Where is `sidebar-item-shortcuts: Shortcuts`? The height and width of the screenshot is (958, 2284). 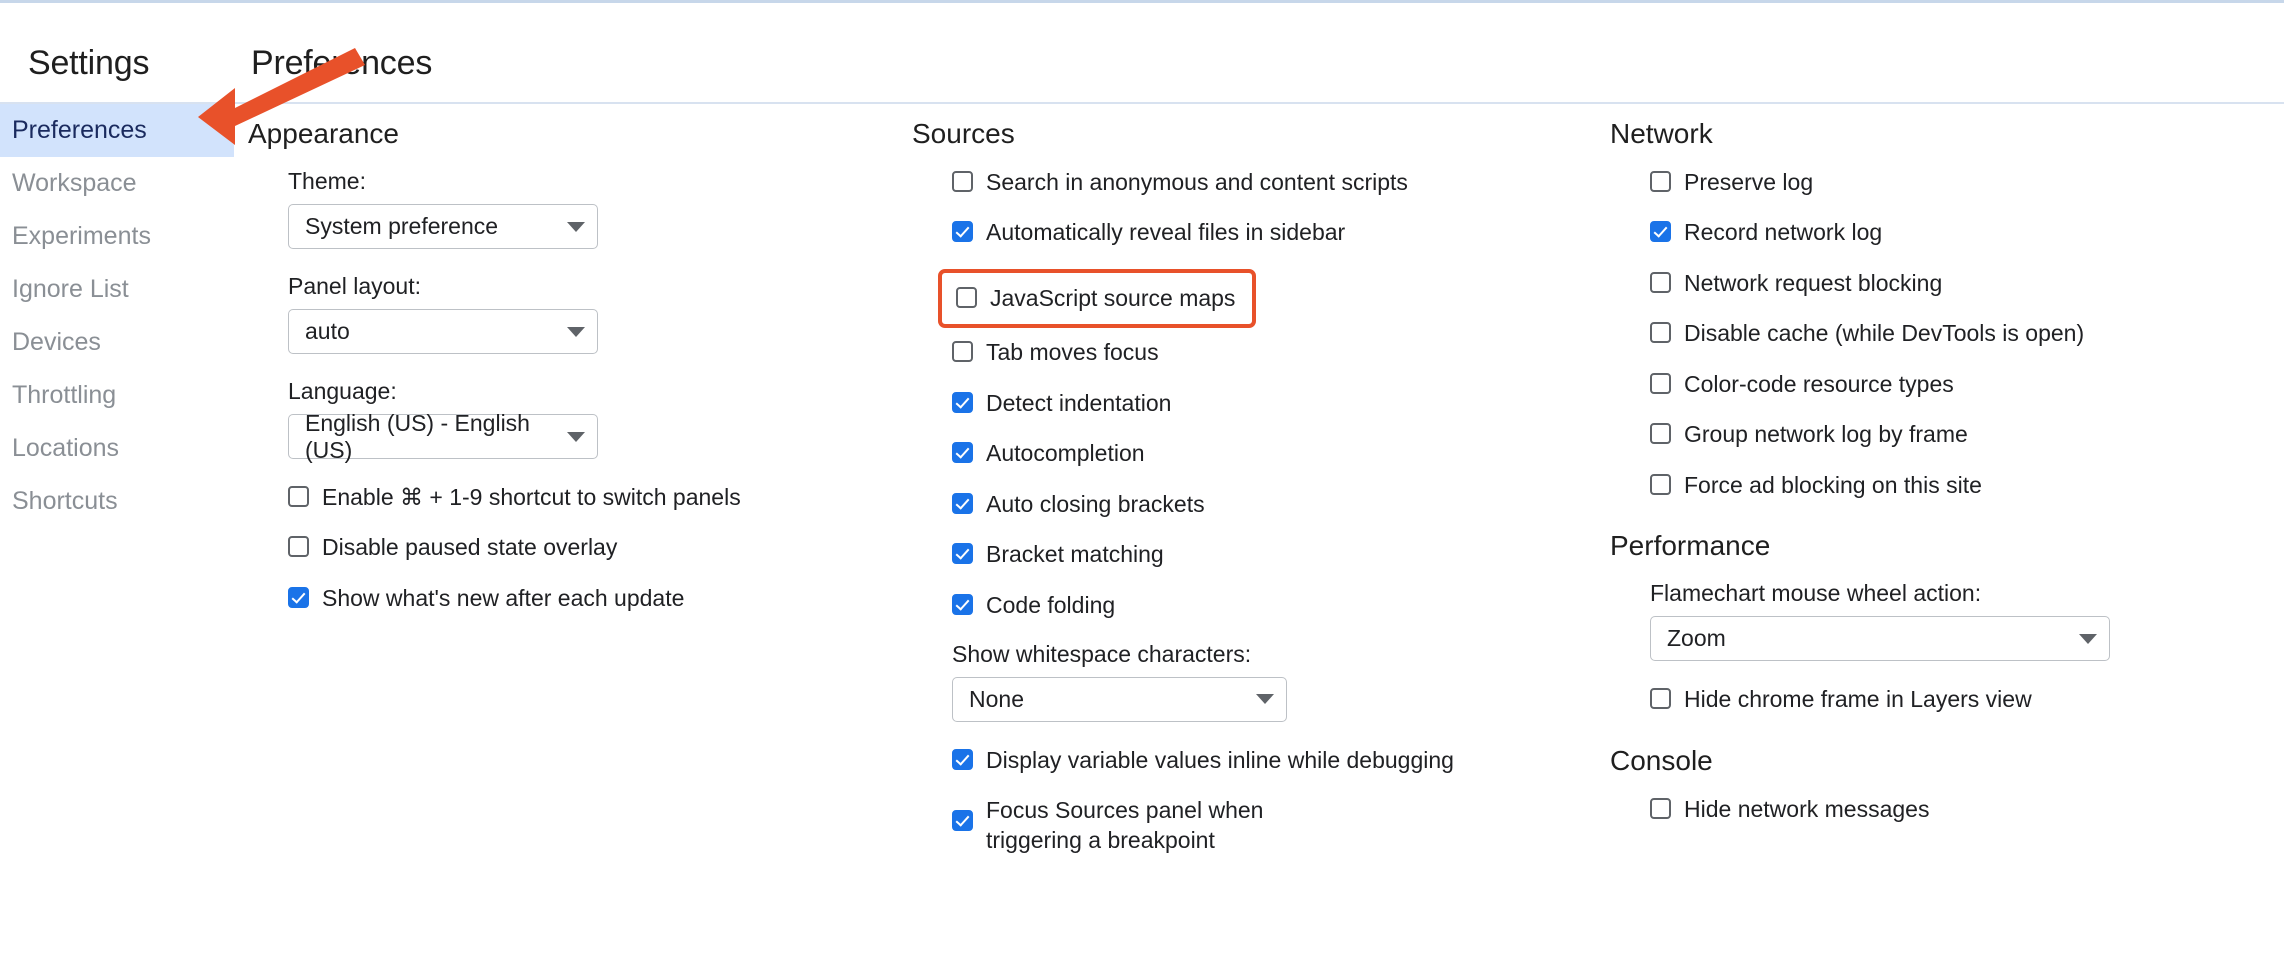
sidebar-item-shortcuts: Shortcuts is located at coordinates (117, 501).